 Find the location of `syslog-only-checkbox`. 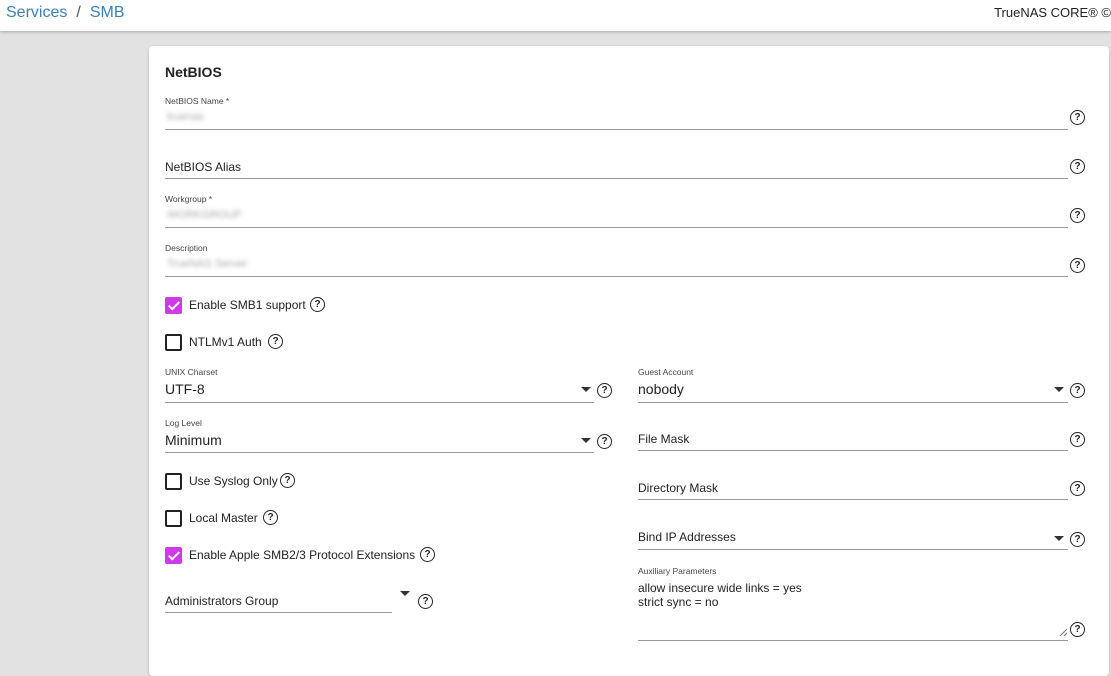

syslog-only-checkbox is located at coordinates (173, 481).